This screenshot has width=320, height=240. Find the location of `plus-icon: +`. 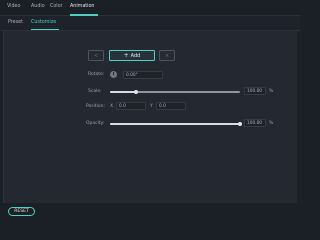

plus-icon: + is located at coordinates (126, 55).